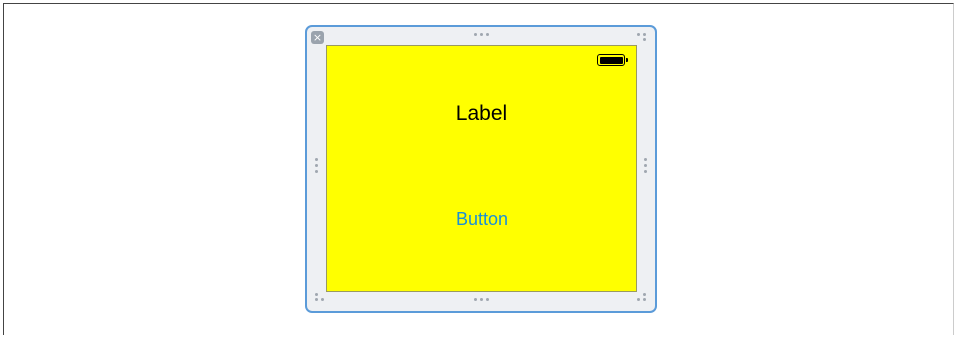 This screenshot has height=338, width=957. What do you see at coordinates (642, 297) in the screenshot?
I see `bottom-right-resize-handle` at bounding box center [642, 297].